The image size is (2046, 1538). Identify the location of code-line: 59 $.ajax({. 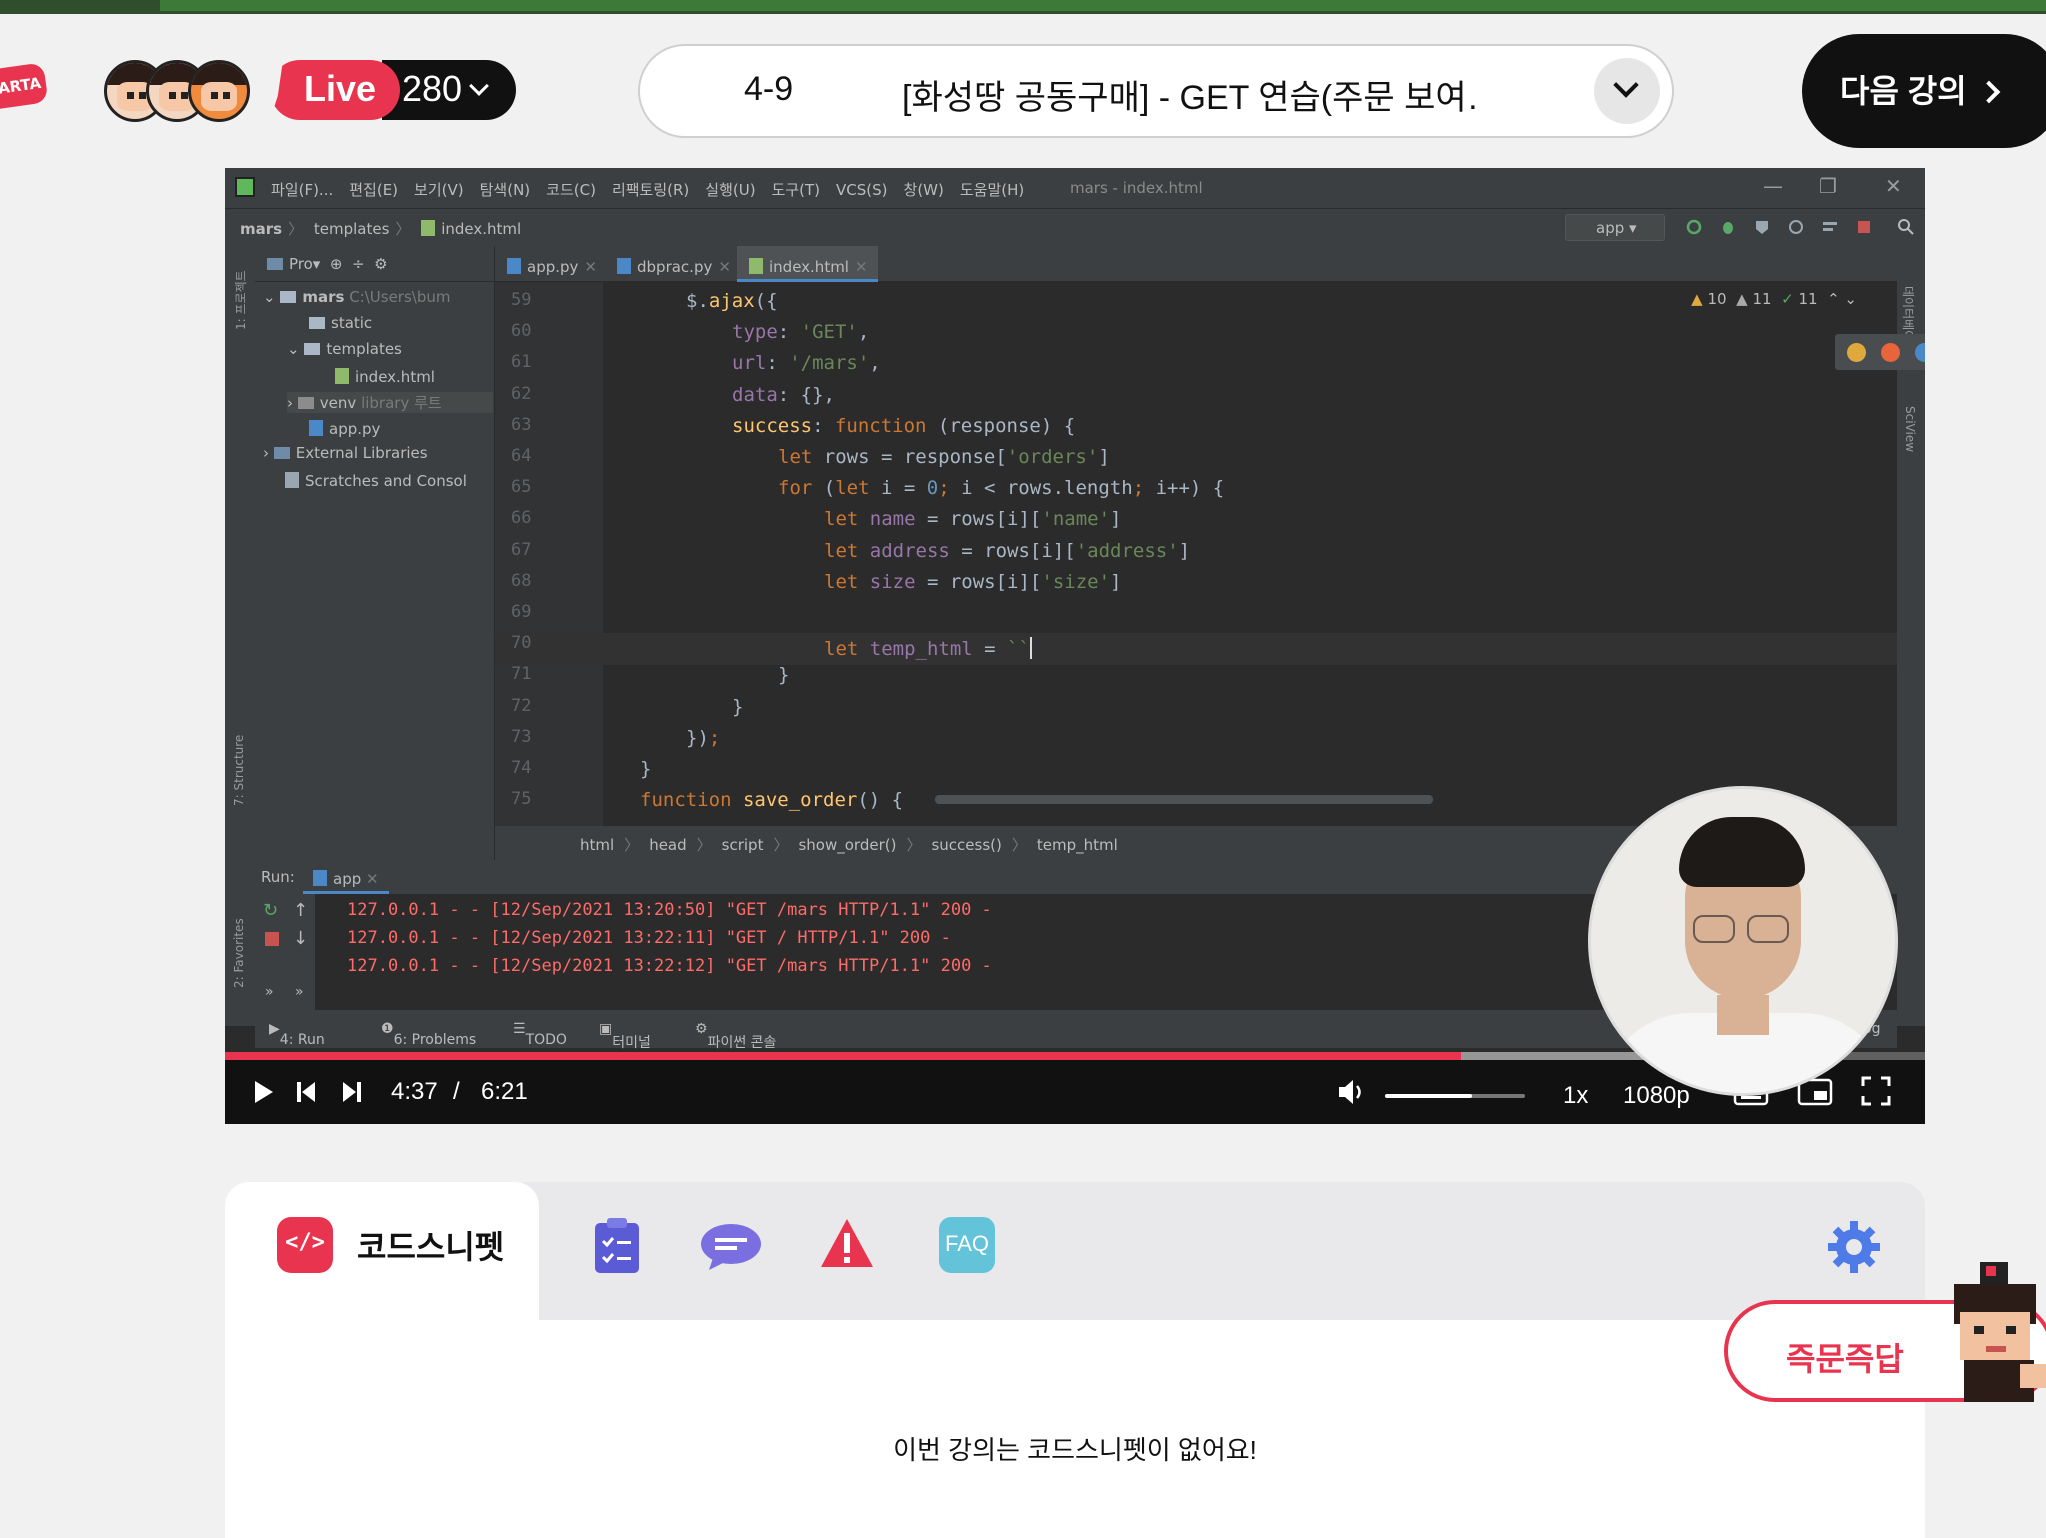
(1196, 306).